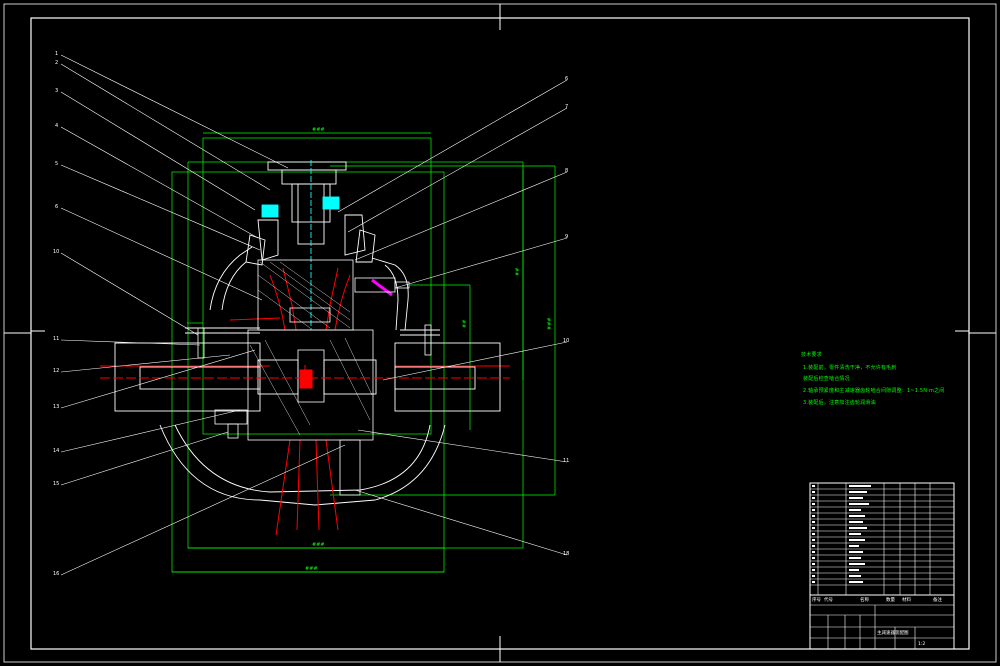 The image size is (1000, 666). I want to click on drawing-title: 主减速器装配图, so click(893, 632).